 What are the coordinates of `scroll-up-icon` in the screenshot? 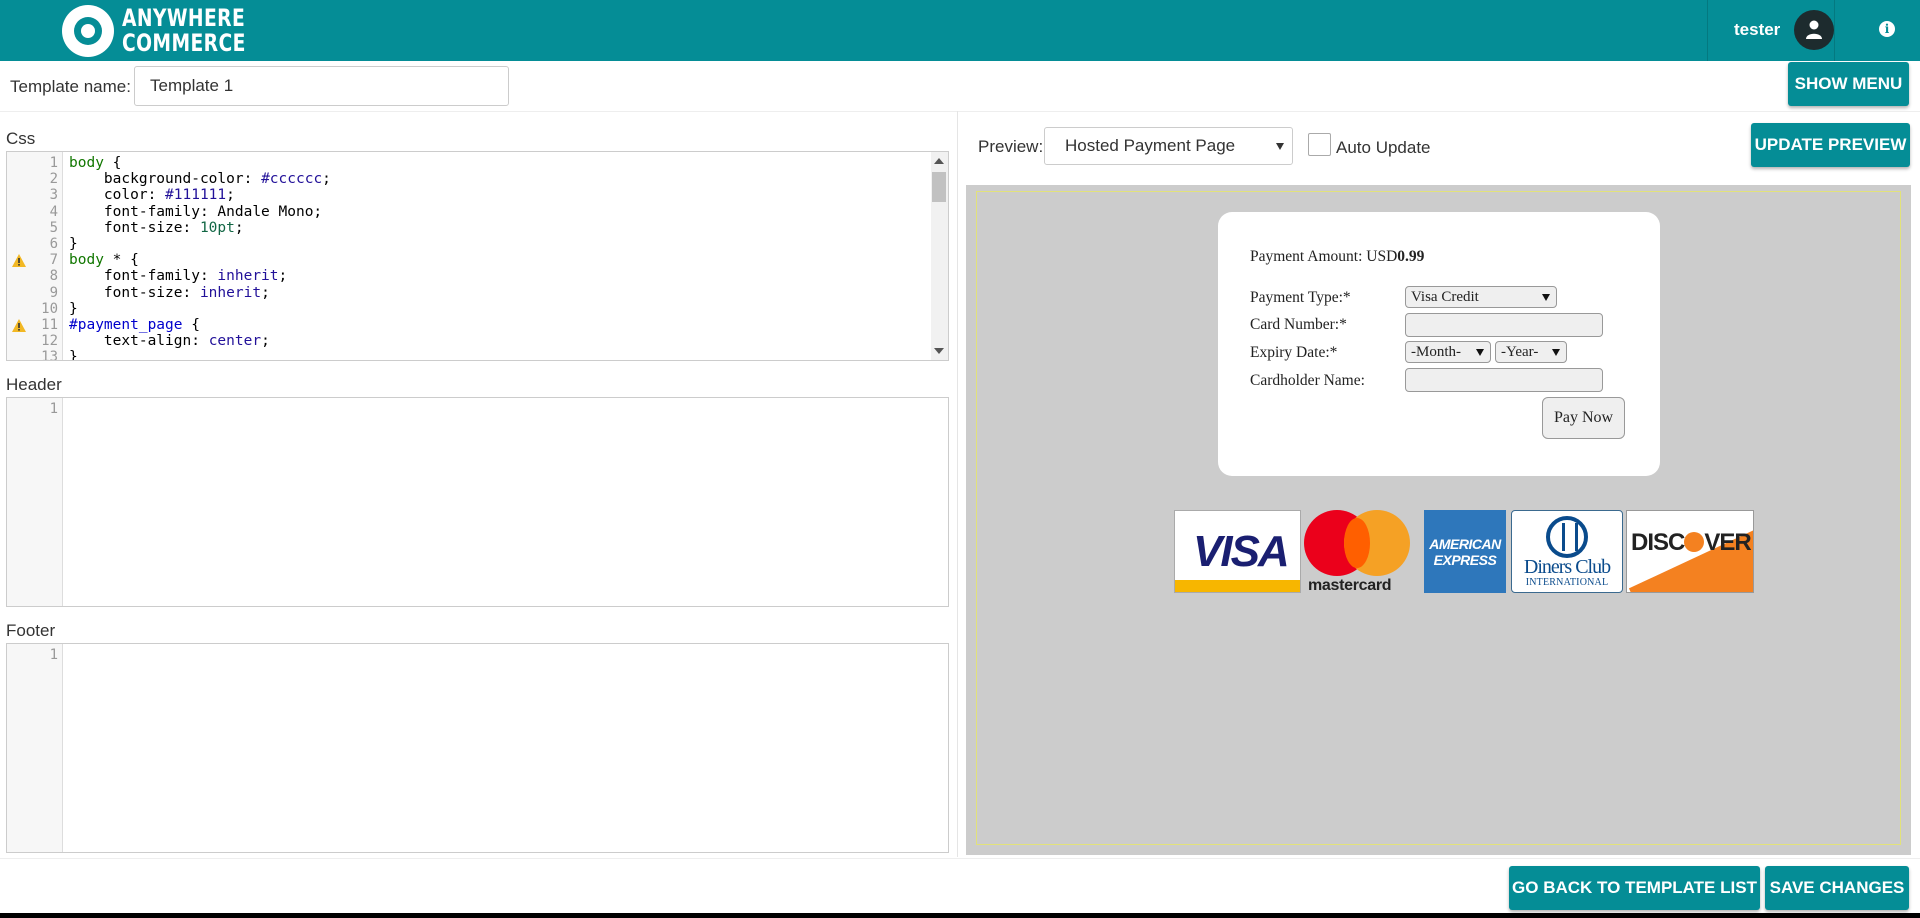 It's located at (939, 161).